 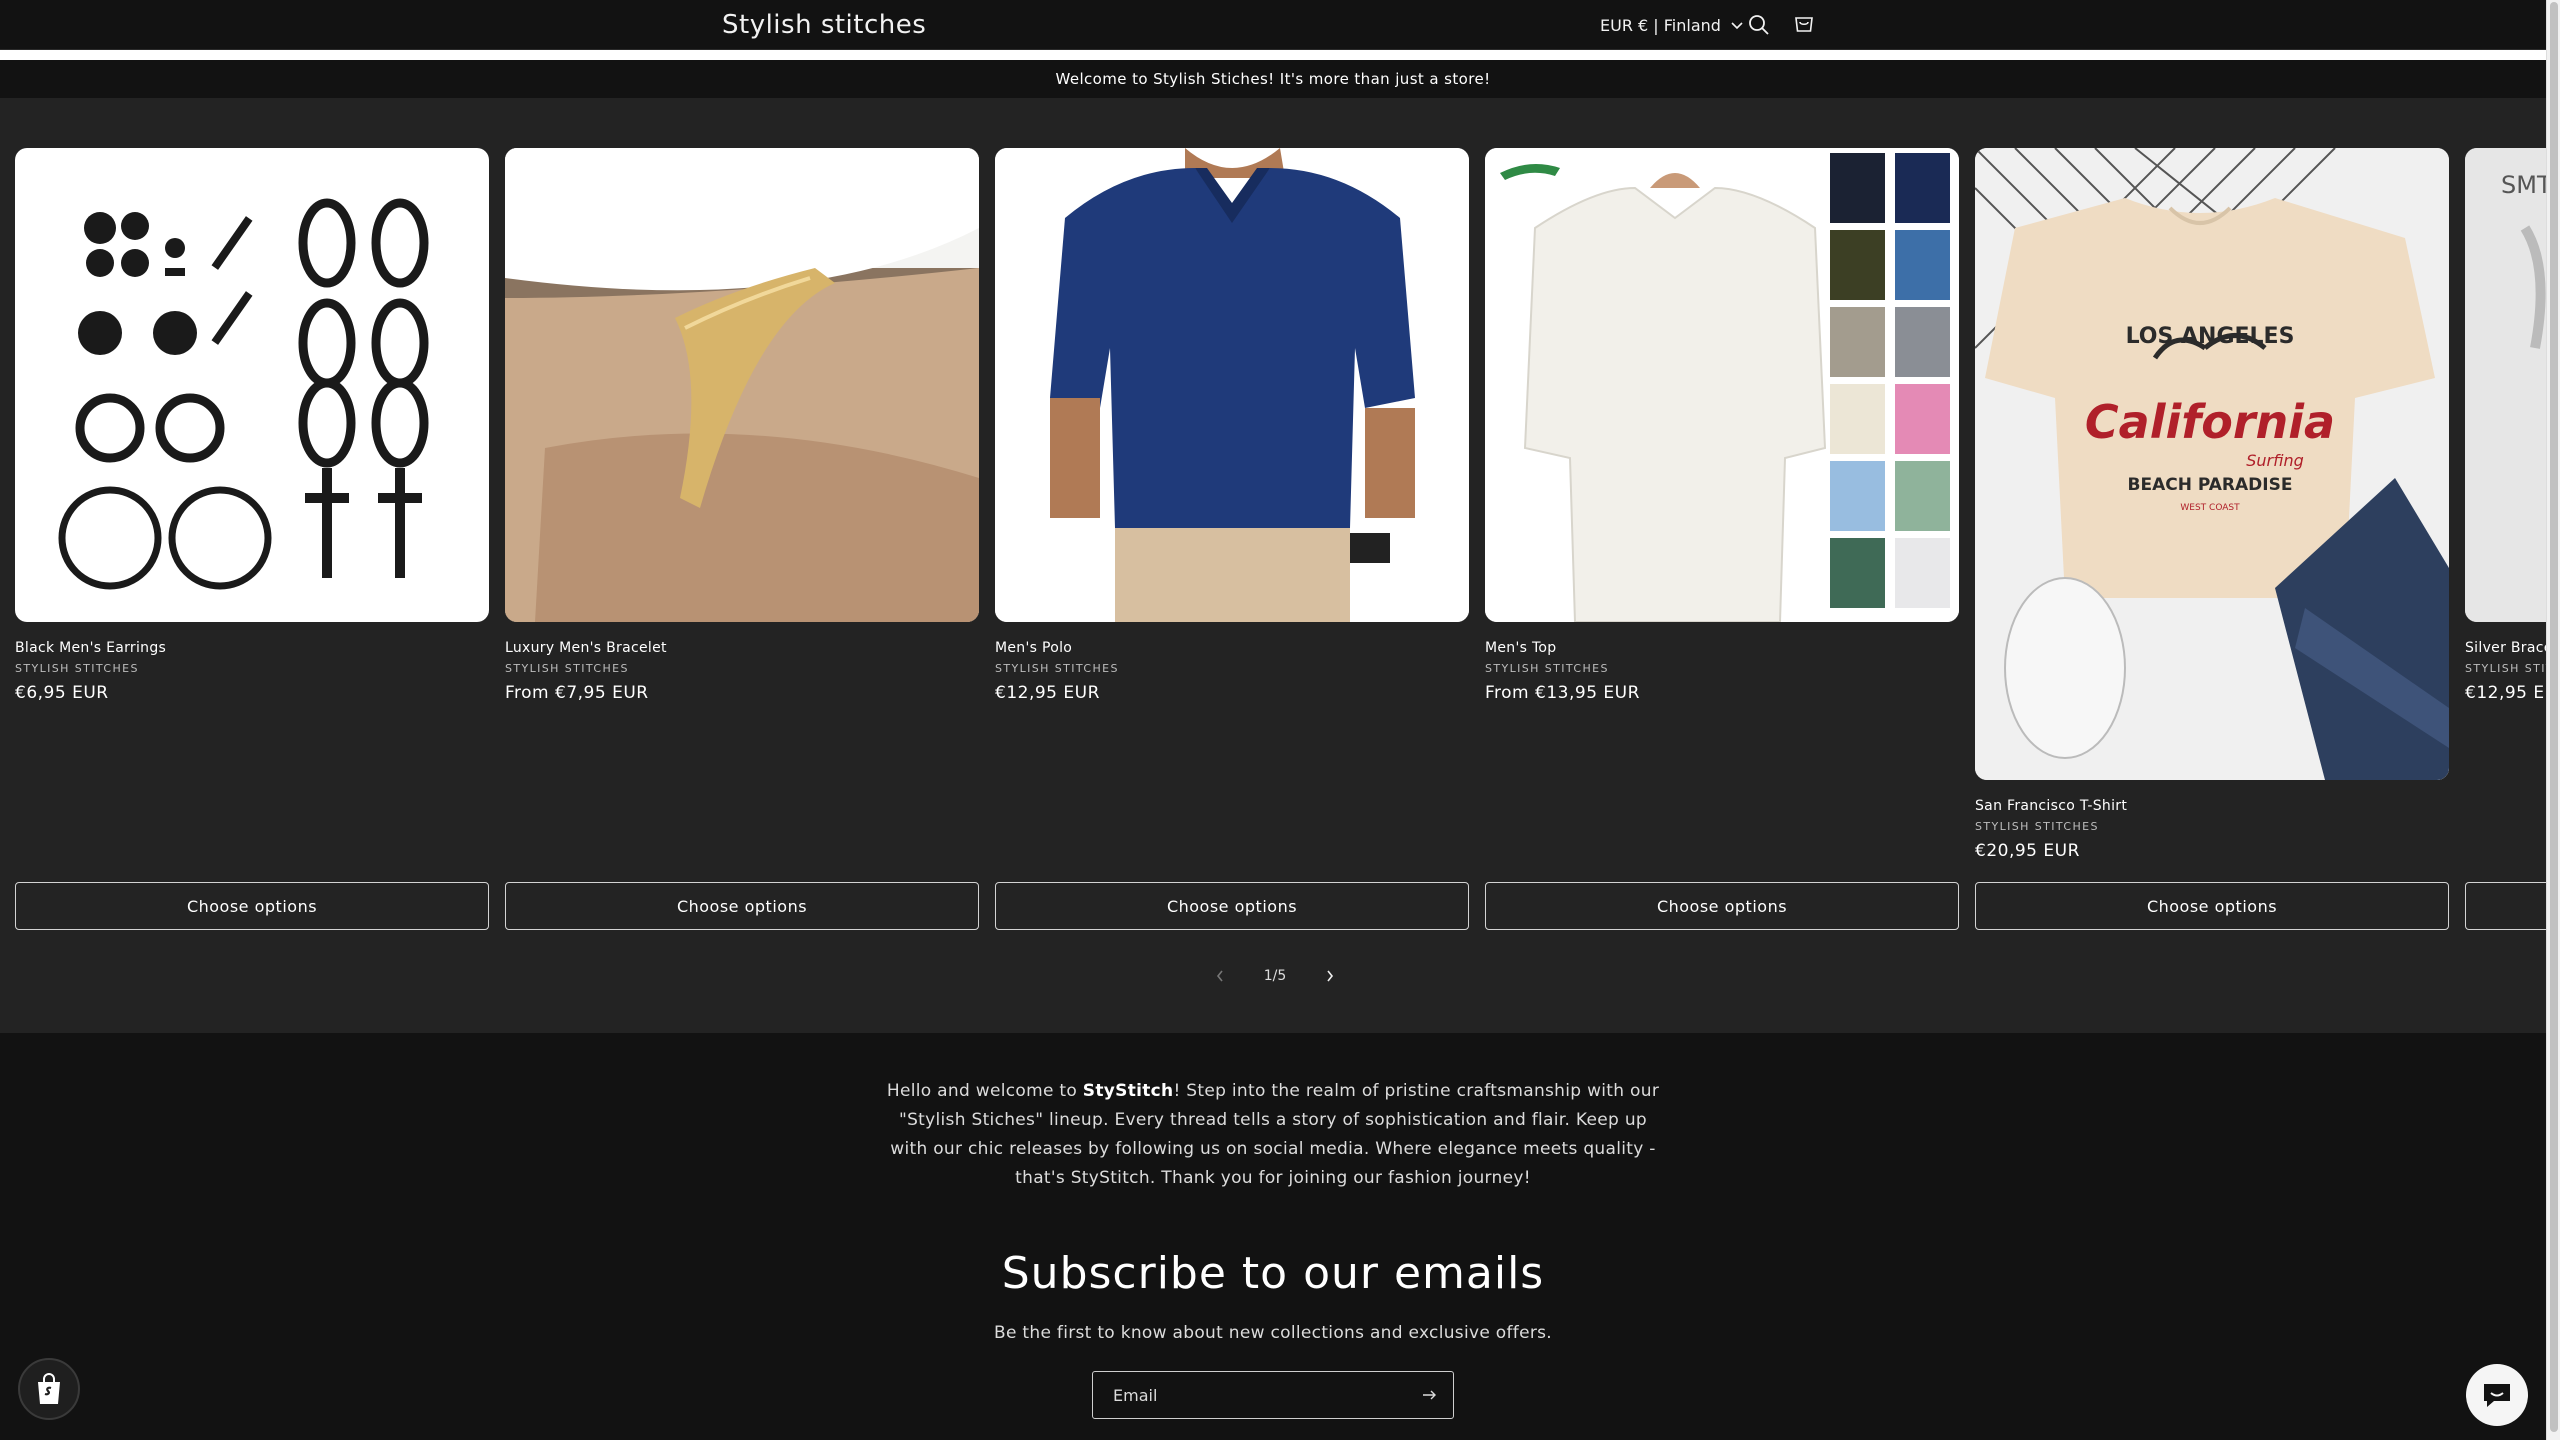 I want to click on product-image-polo, so click(x=1232, y=385).